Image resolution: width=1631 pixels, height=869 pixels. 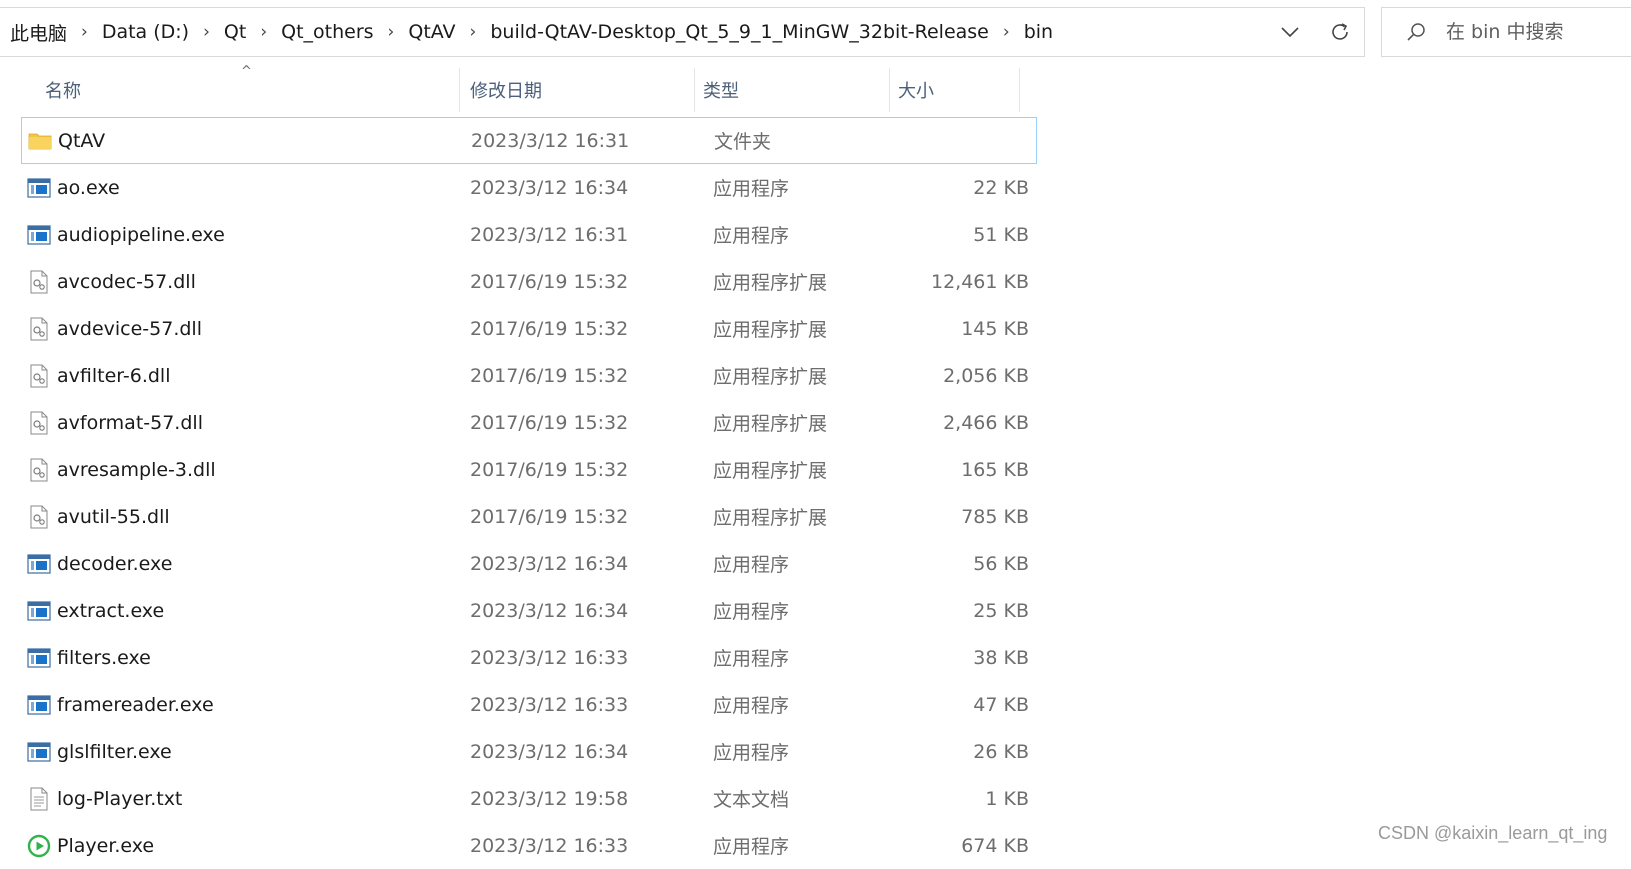 I want to click on file-name: framereader.exe, so click(x=135, y=704).